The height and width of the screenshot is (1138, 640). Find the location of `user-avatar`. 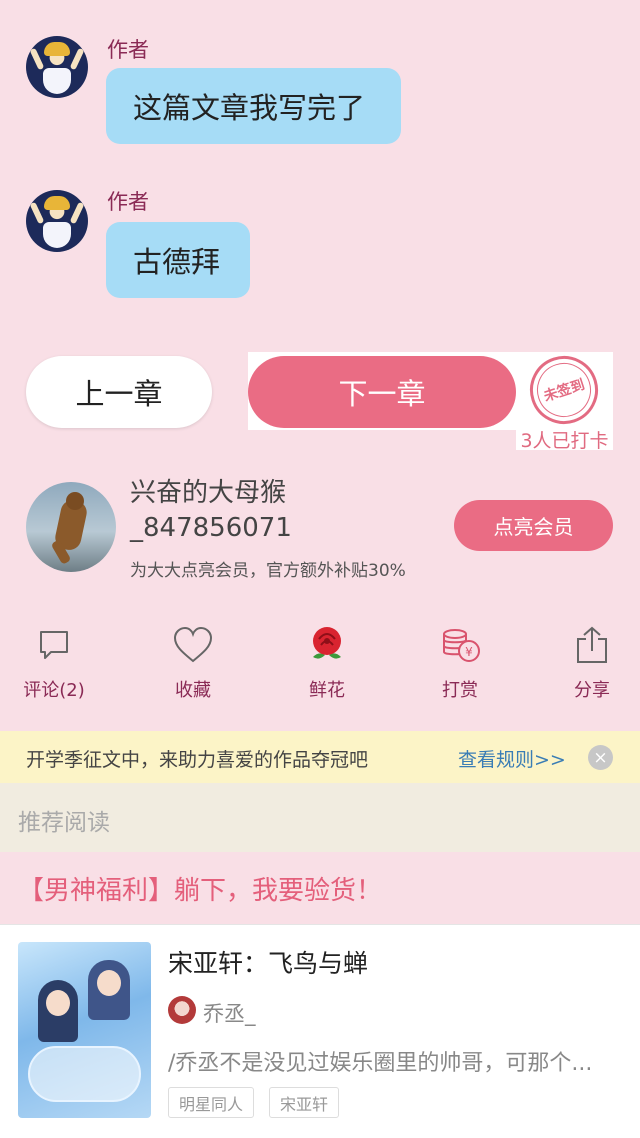

user-avatar is located at coordinates (71, 527).